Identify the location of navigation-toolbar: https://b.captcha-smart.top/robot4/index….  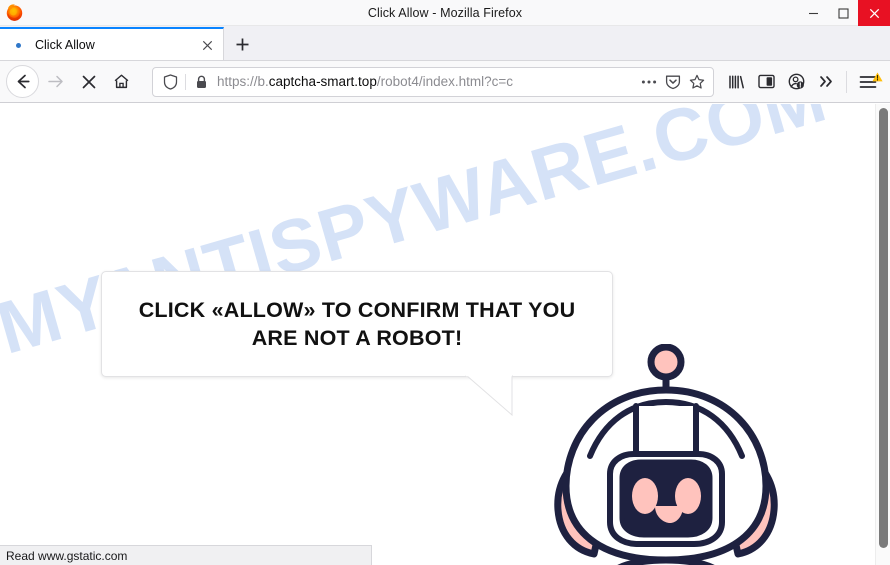
(445, 82).